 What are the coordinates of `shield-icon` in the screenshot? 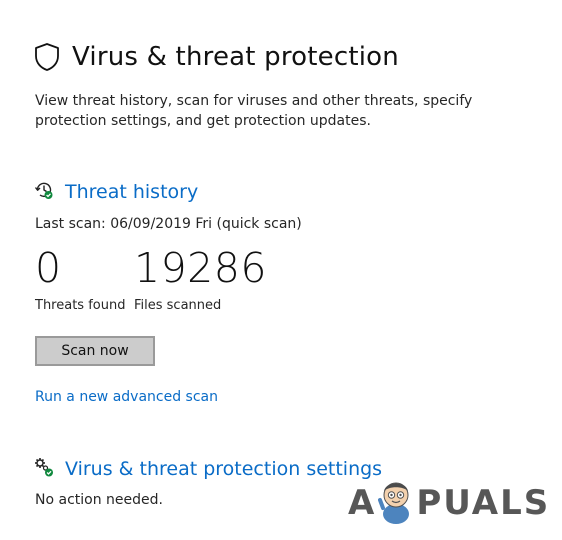 It's located at (47, 57).